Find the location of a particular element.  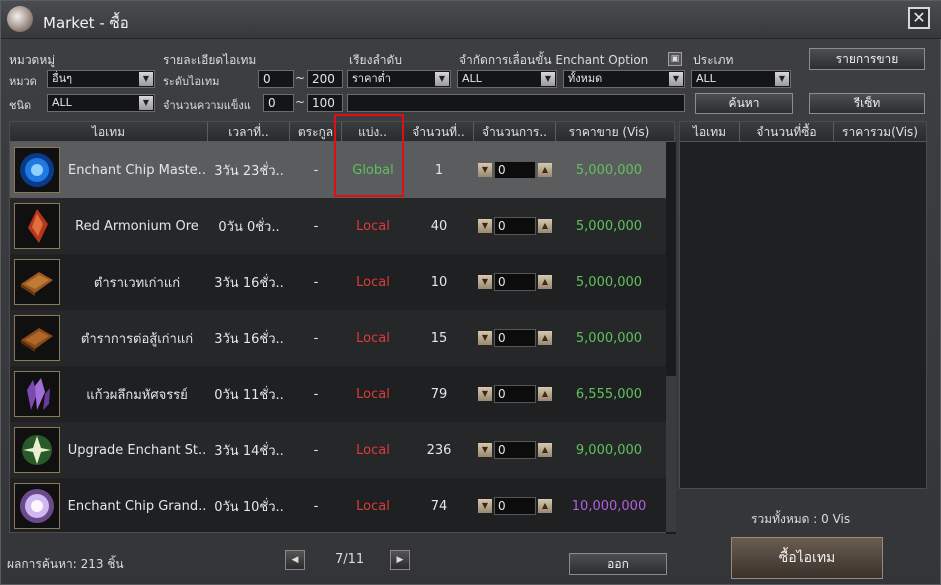

col-price: ราคาขาย (Vis) is located at coordinates (609, 132).